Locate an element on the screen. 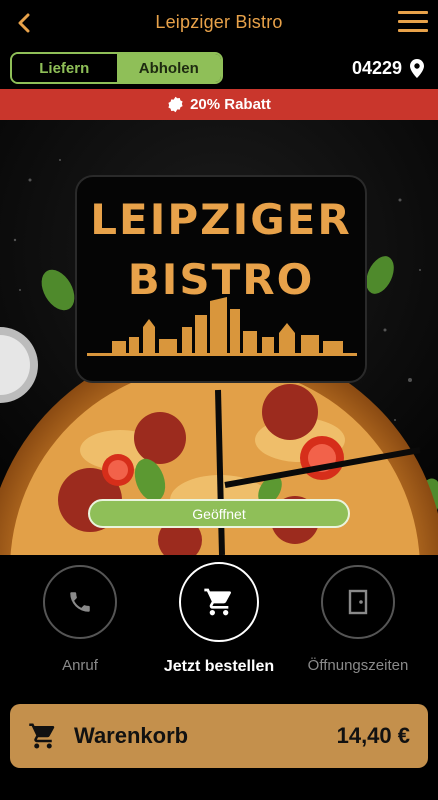 The image size is (438, 800). order-now-button: Jetzt bestellen is located at coordinates (219, 619).